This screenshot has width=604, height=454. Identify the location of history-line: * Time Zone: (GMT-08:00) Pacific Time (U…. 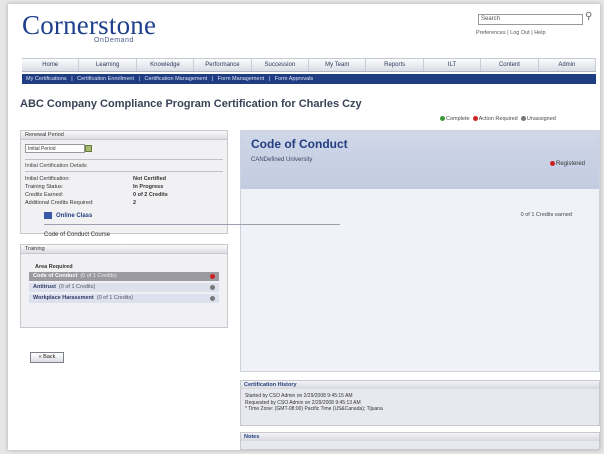
(314, 409).